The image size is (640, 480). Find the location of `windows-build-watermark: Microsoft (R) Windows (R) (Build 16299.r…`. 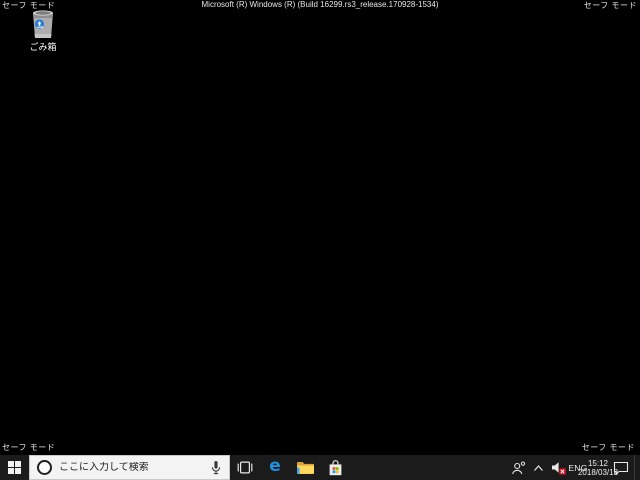

windows-build-watermark: Microsoft (R) Windows (R) (Build 16299.r… is located at coordinates (320, 4).